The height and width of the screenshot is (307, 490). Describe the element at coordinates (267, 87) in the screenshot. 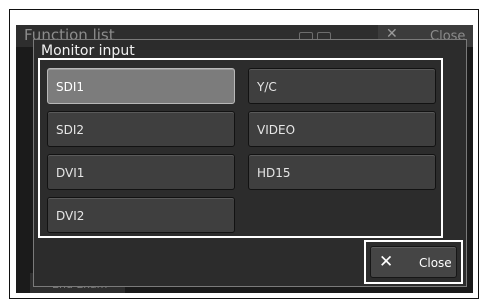

I see `input-option-label: Y/C` at that location.